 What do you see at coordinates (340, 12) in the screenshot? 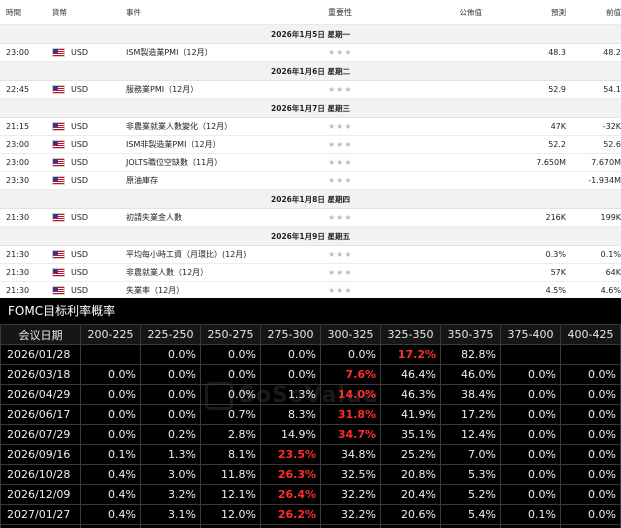
I see `header-importance: 重要性` at bounding box center [340, 12].